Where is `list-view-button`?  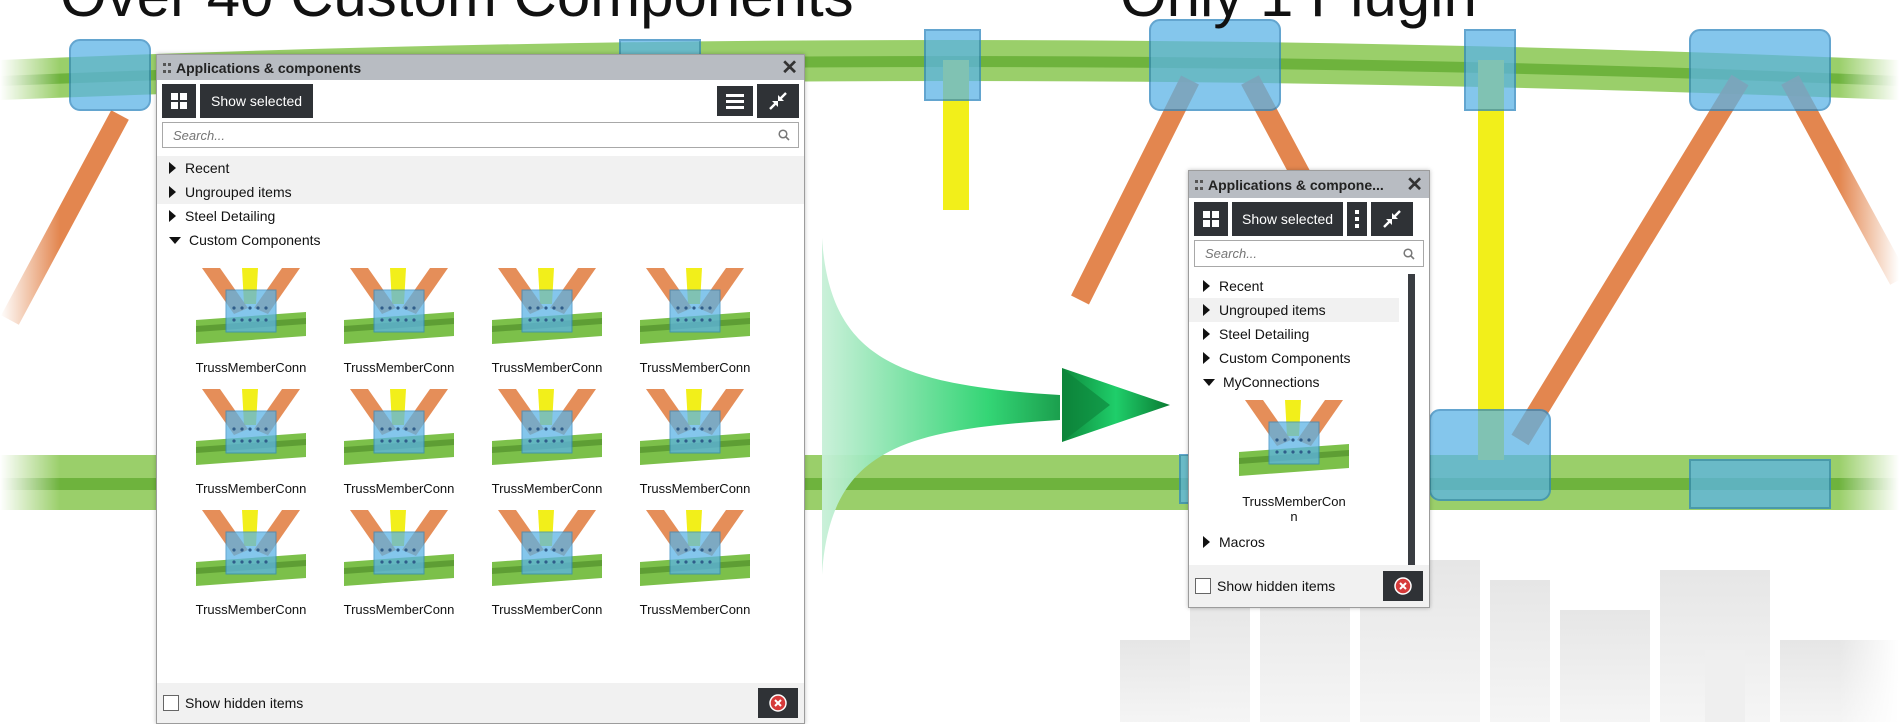
list-view-button is located at coordinates (735, 101).